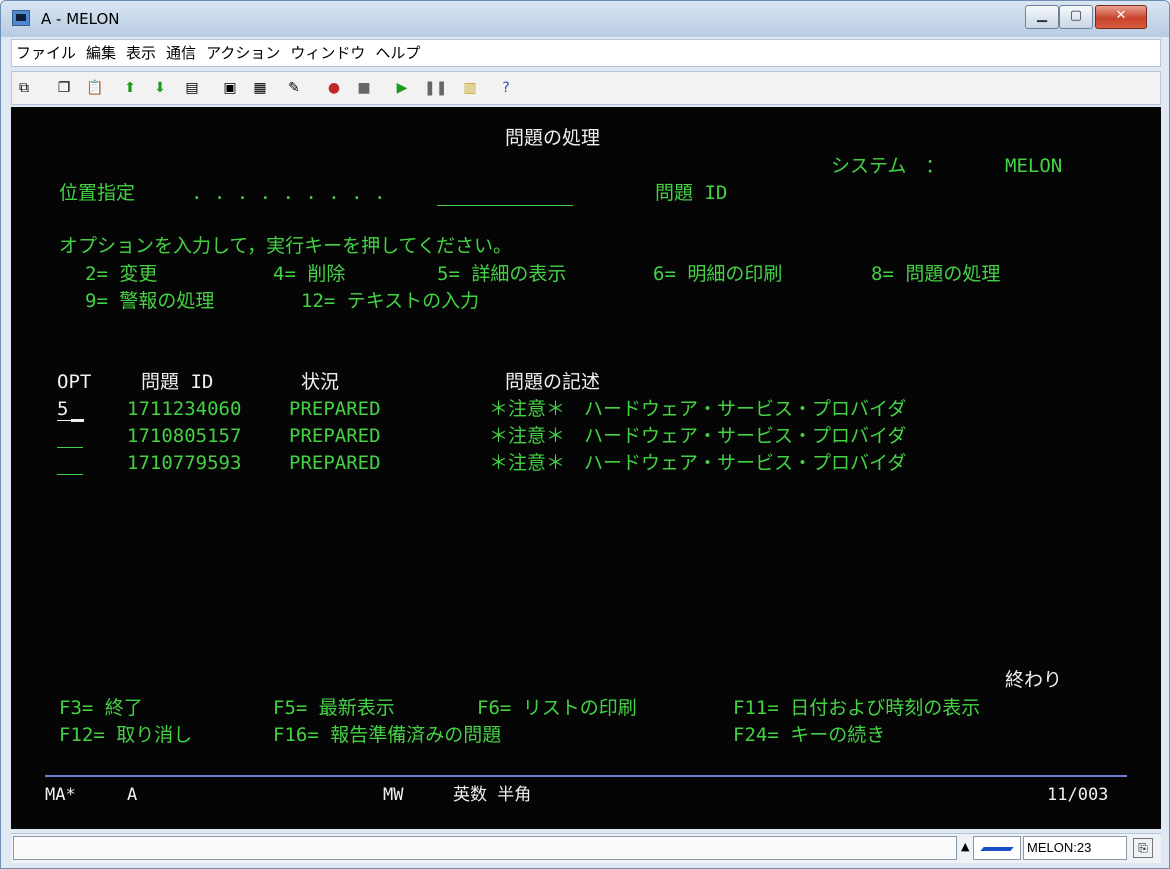 The width and height of the screenshot is (1170, 869). I want to click on fkey-f12: F12= 取り消し, so click(125, 735).